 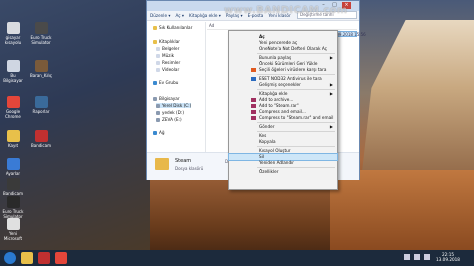 I want to click on desktop-icon: Raporlar, so click(x=41, y=107).